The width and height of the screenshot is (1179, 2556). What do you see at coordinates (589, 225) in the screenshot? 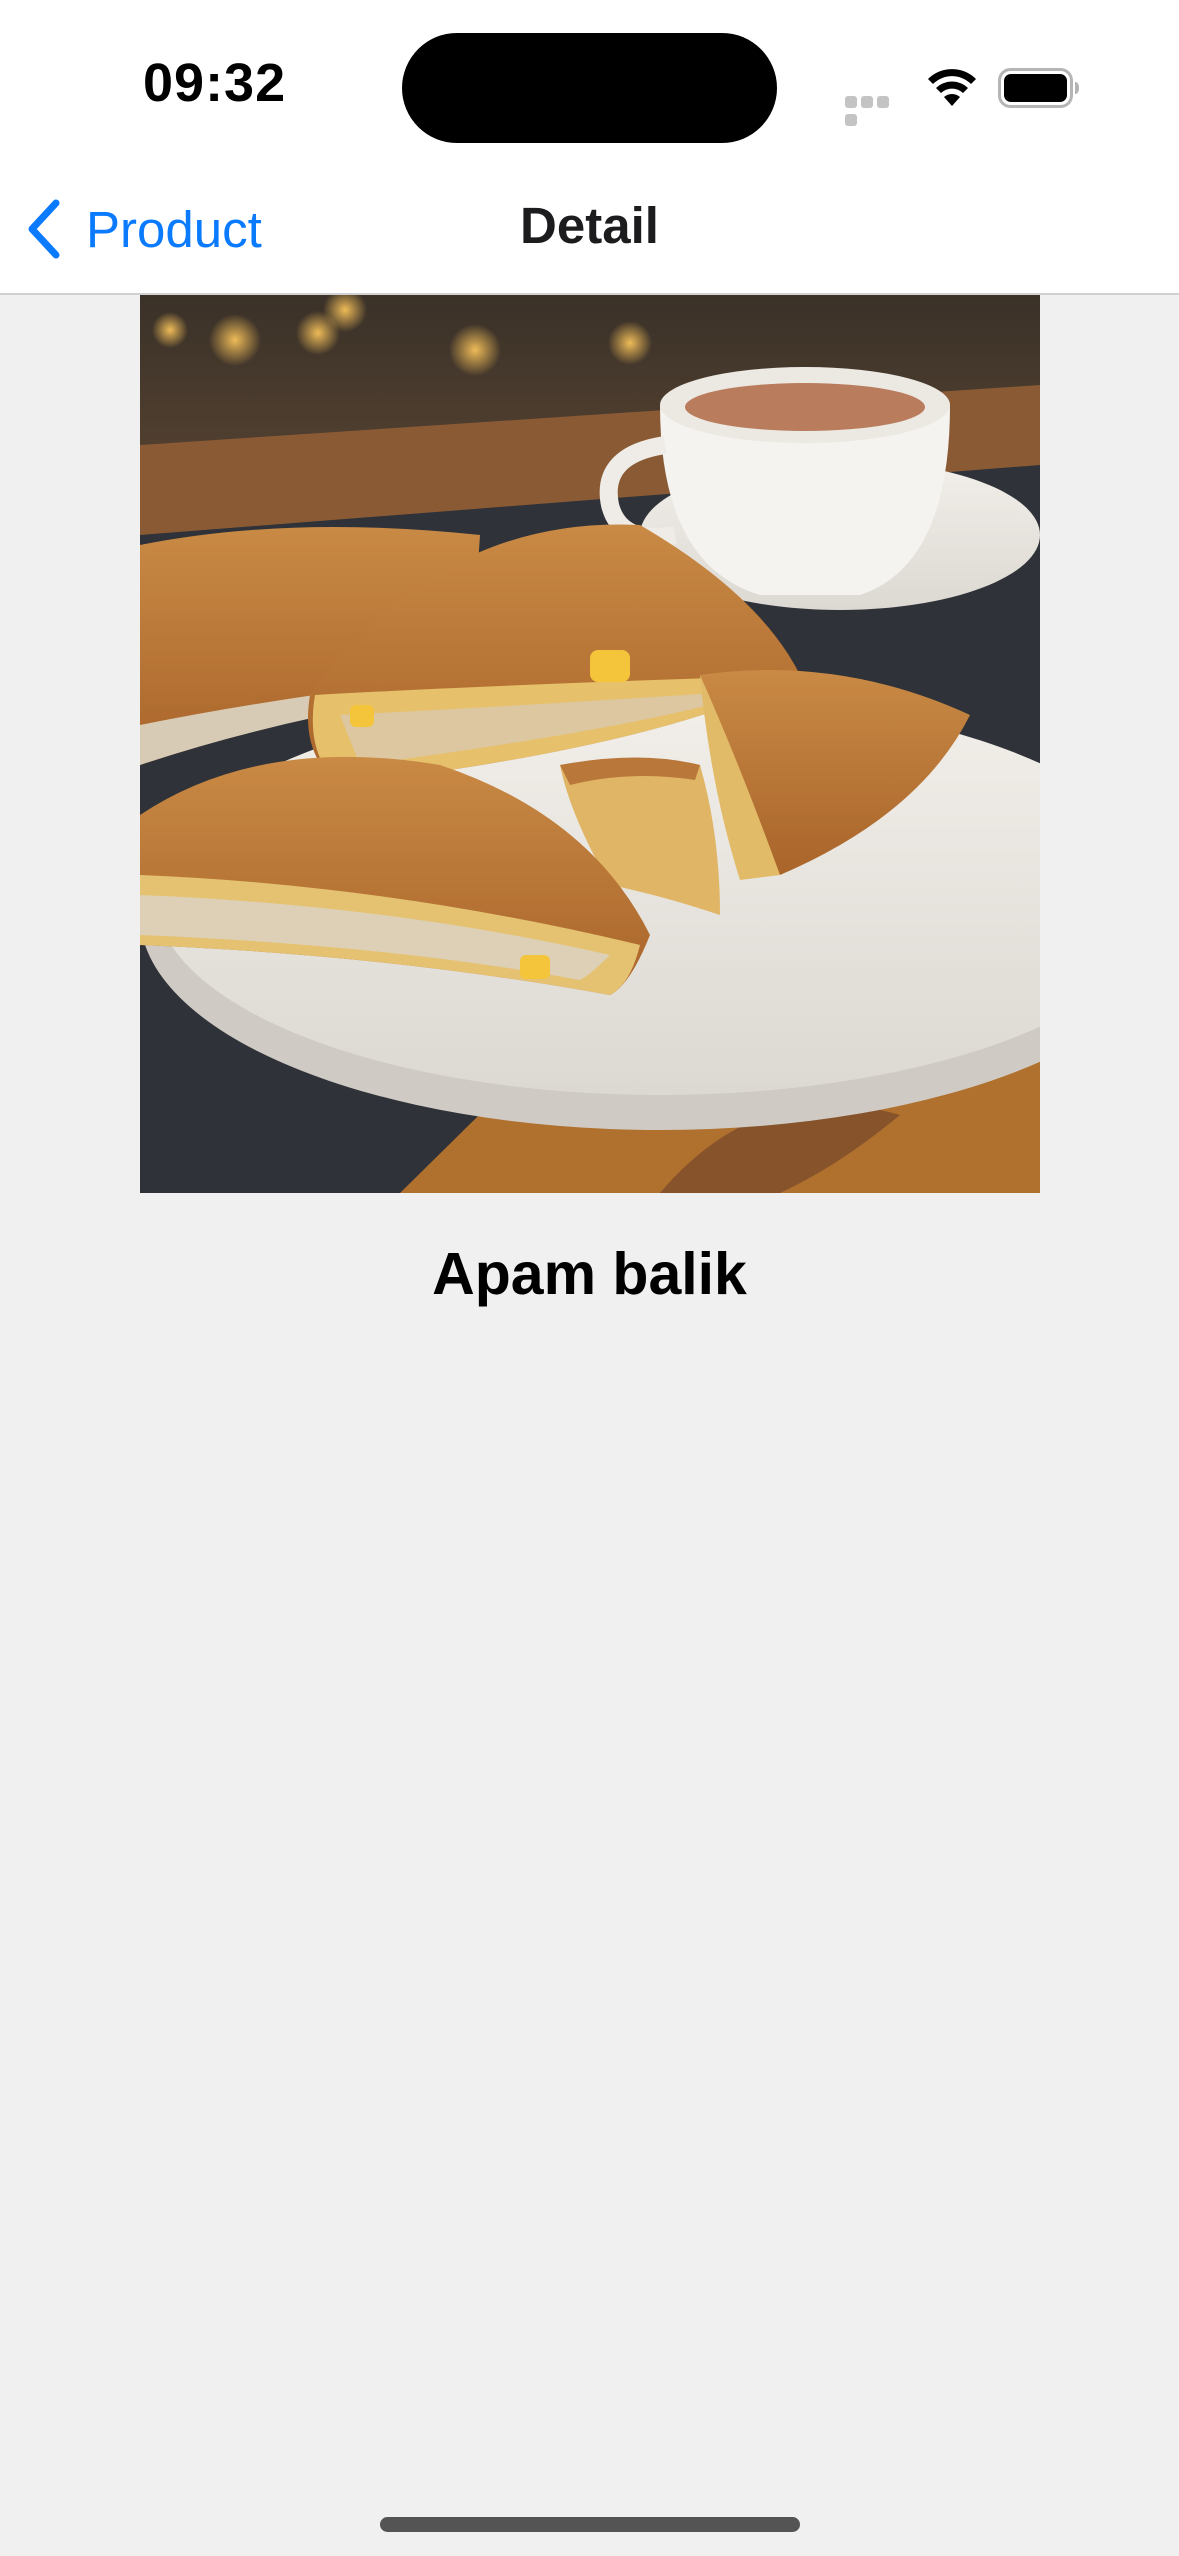
I see `page-title: Detail` at bounding box center [589, 225].